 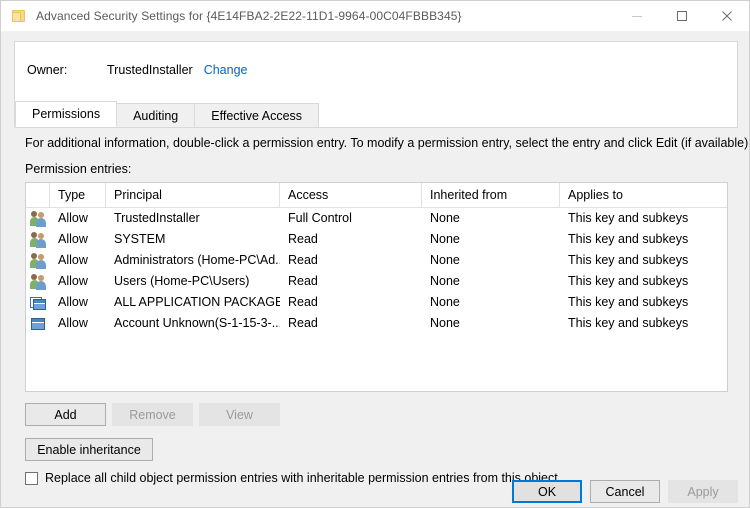 I want to click on maximize-icon, so click(x=681, y=16).